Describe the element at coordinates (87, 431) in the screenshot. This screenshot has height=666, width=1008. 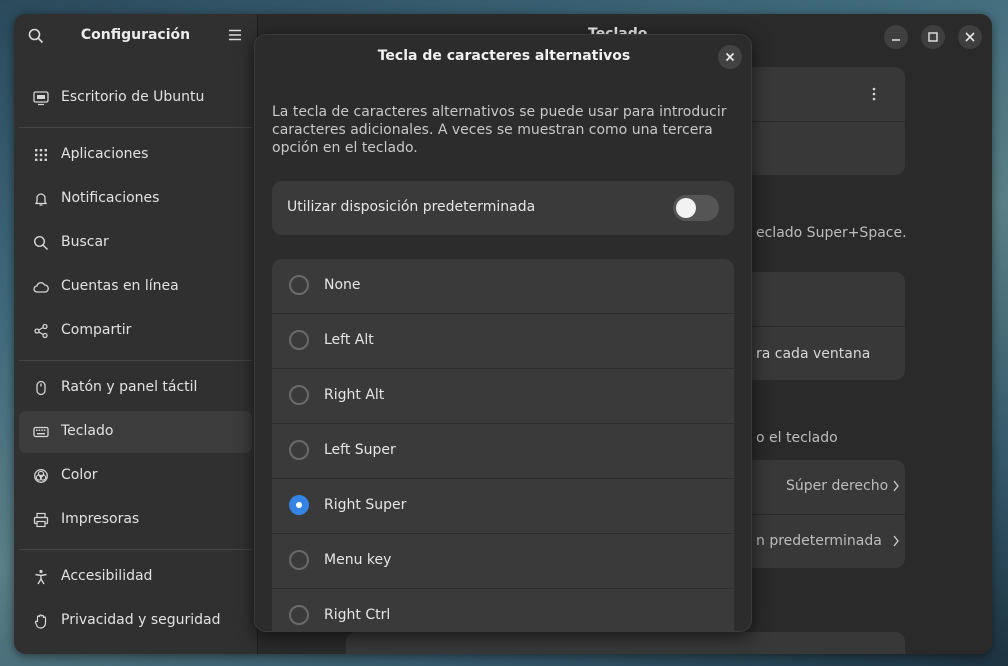
I see `sidebar-item-label: Teclado` at that location.